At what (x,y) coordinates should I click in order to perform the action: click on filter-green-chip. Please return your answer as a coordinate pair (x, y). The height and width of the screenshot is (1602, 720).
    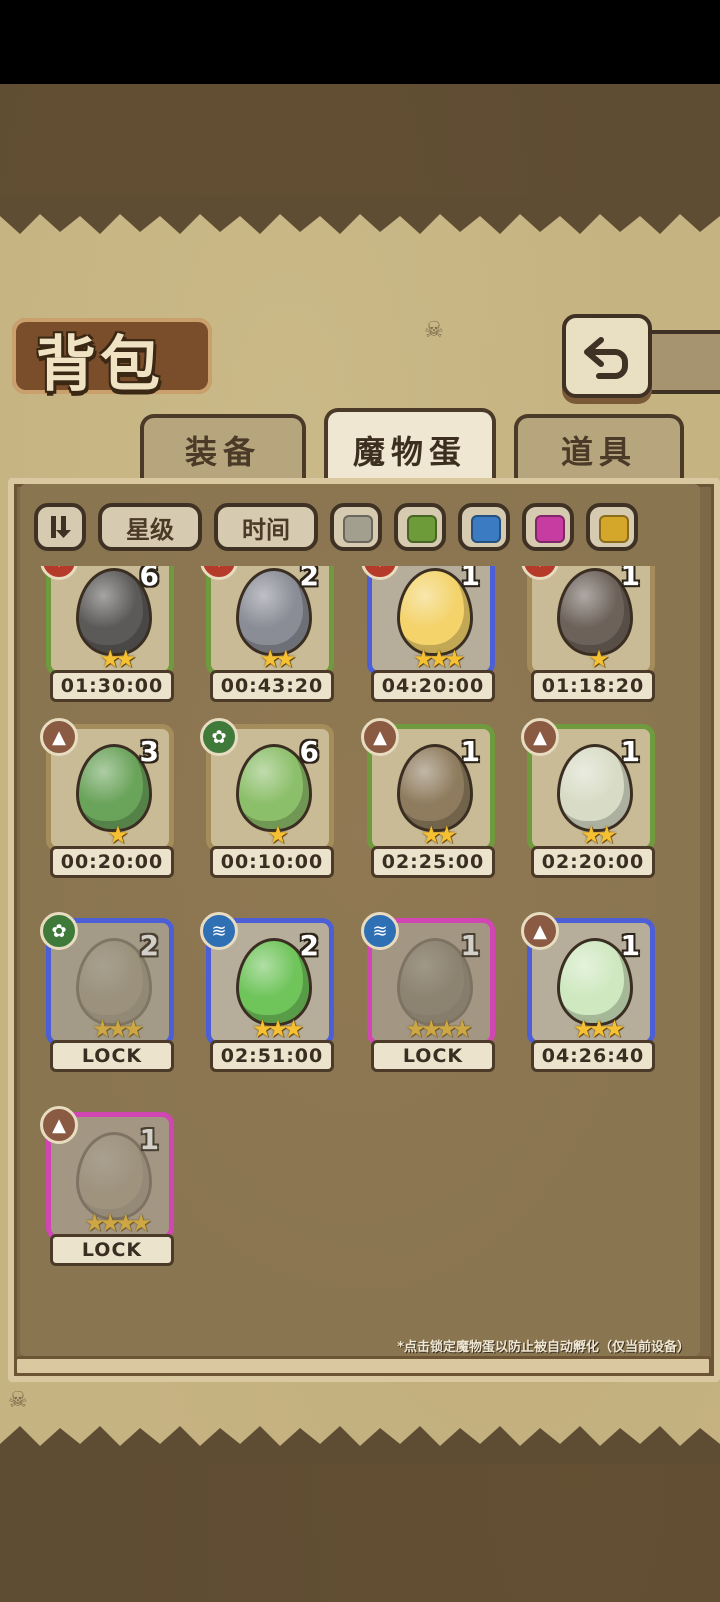
    Looking at the image, I should click on (420, 527).